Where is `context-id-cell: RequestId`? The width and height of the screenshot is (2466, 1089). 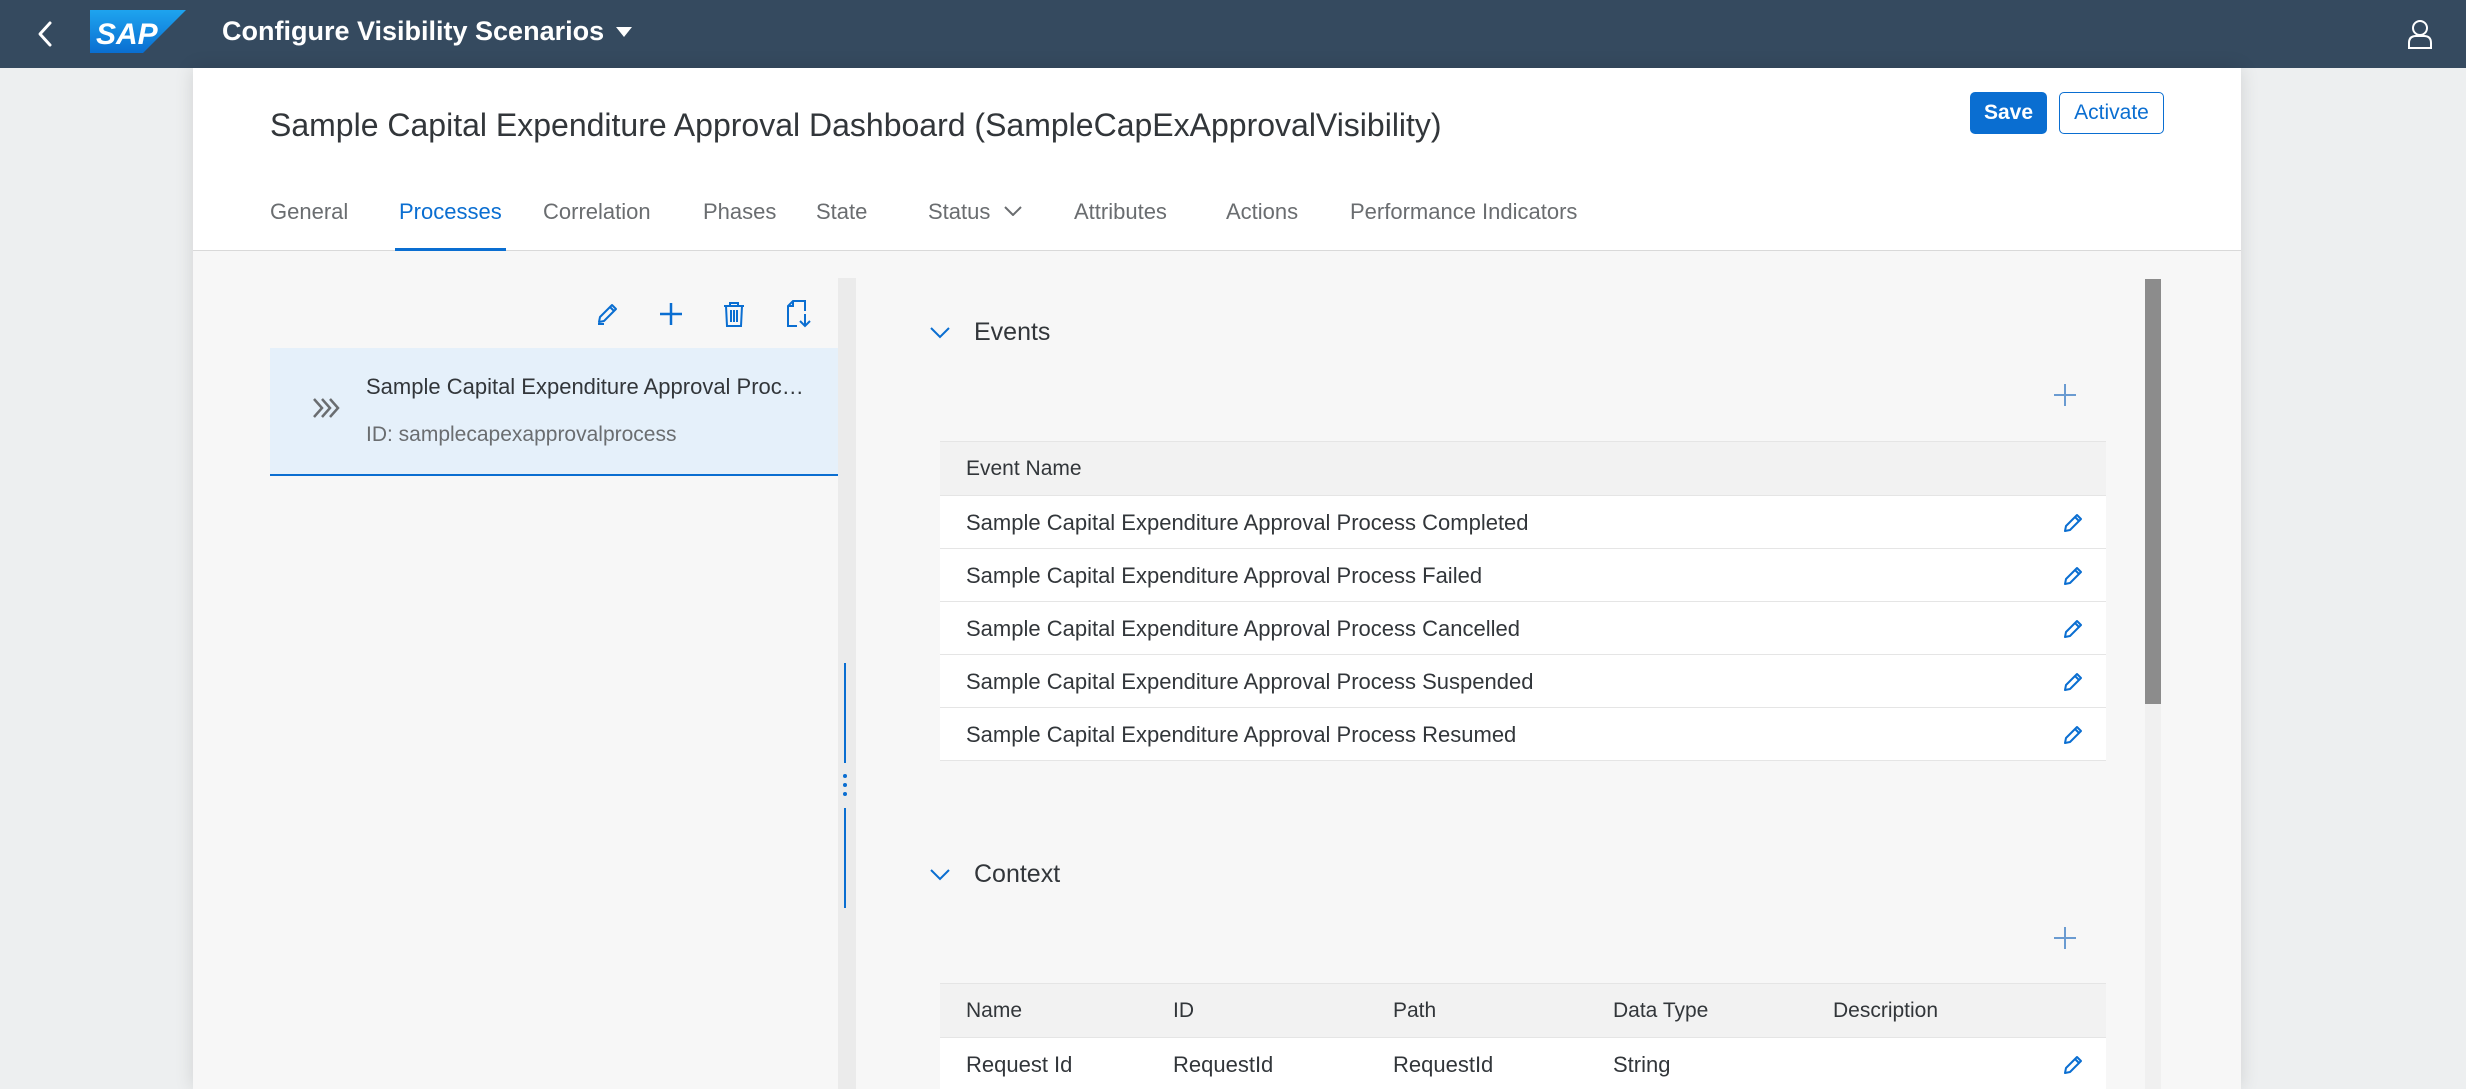
context-id-cell: RequestId is located at coordinates (1223, 1064).